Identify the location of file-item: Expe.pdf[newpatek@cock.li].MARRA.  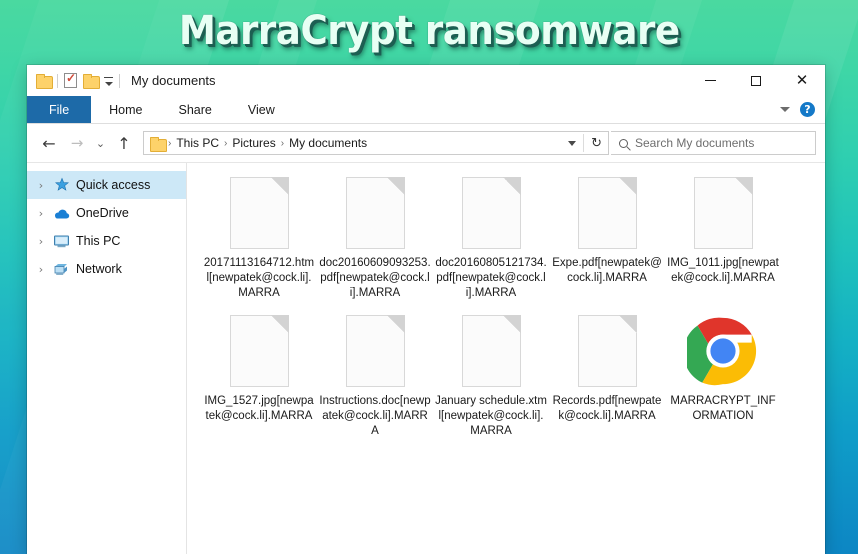
(607, 239).